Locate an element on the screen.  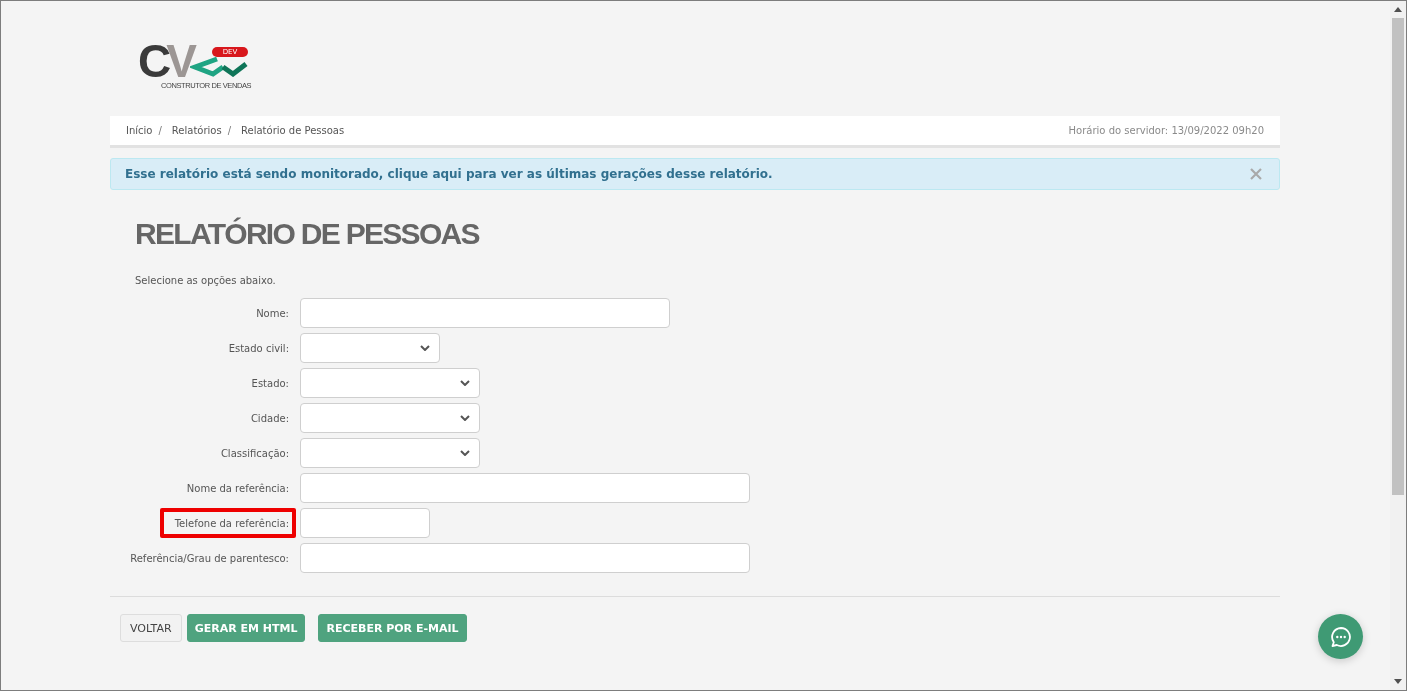
breadcrumb-link: Relatórios is located at coordinates (196, 130).